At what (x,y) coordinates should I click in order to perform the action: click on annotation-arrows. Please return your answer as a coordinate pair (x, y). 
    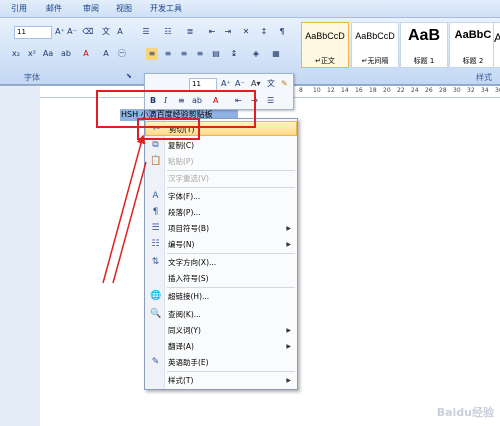
    Looking at the image, I should click on (124, 209).